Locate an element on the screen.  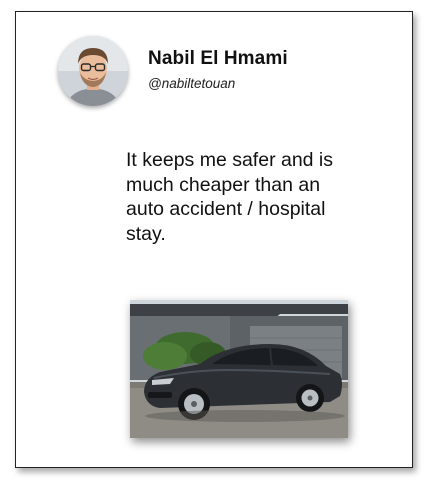
car-photo-image is located at coordinates (239, 369).